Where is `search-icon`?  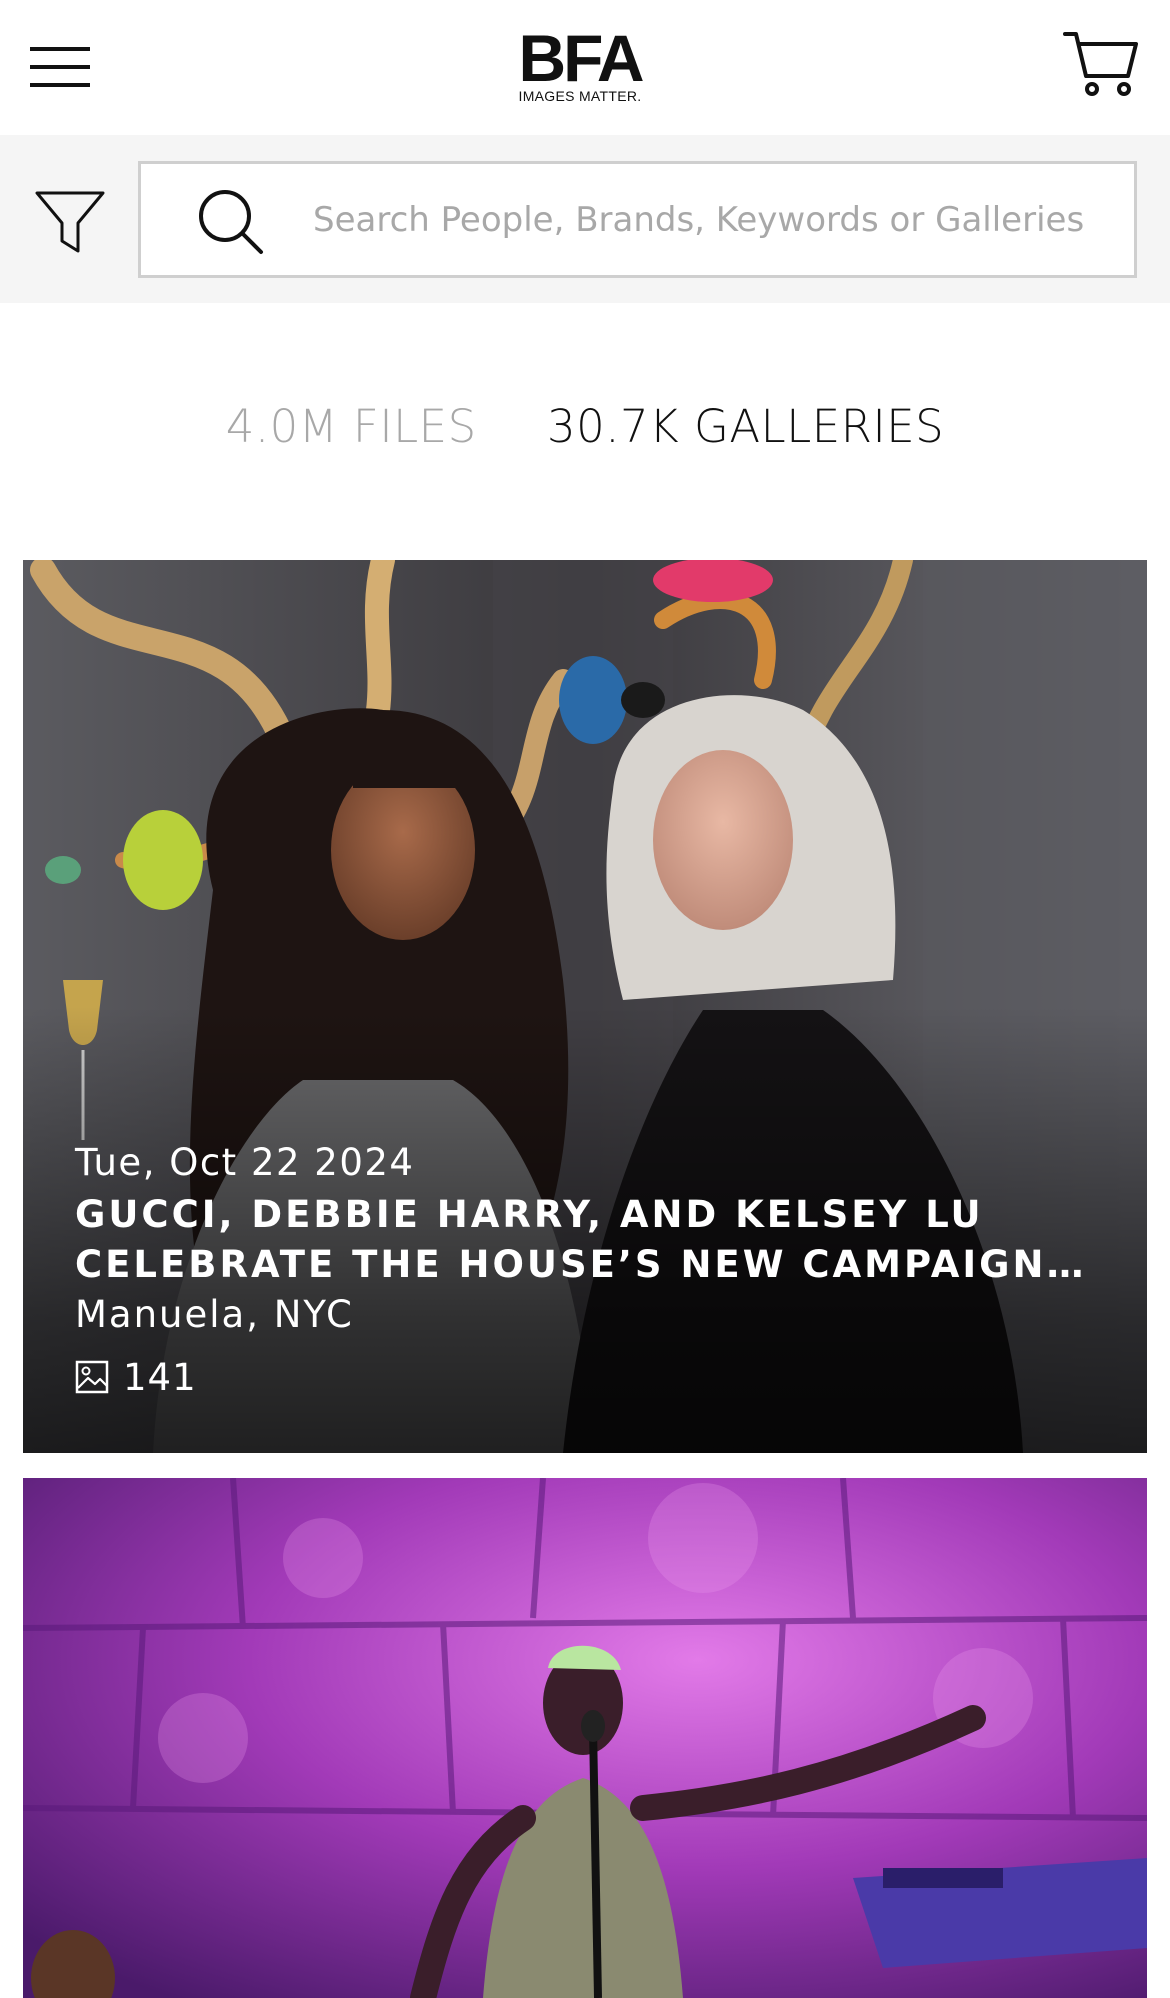 search-icon is located at coordinates (231, 222).